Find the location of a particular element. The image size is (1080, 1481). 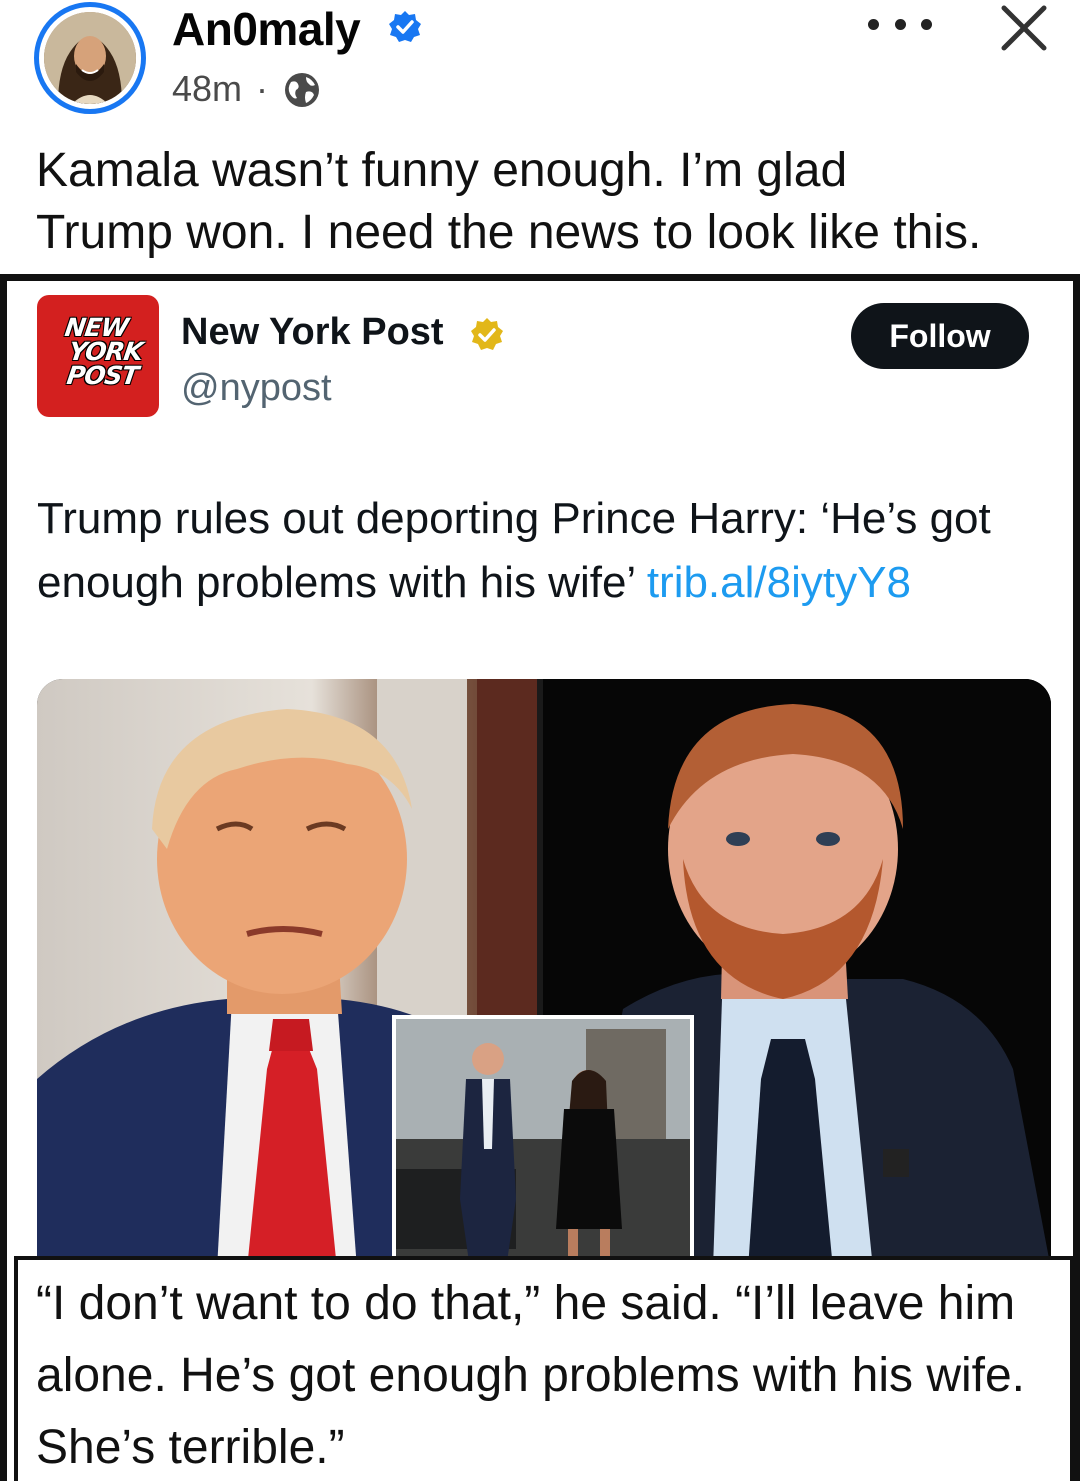

logo-text: NEW is located at coordinates (96, 327).